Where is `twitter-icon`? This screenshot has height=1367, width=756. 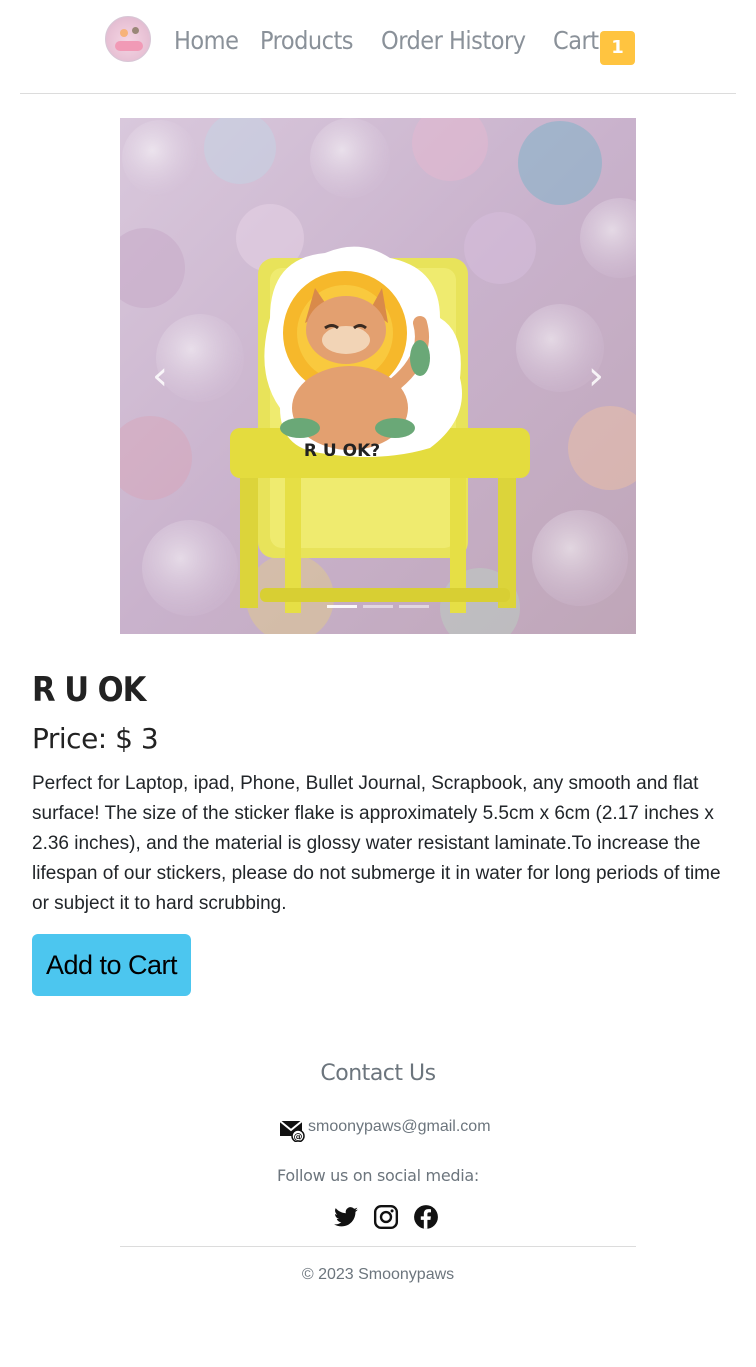
twitter-icon is located at coordinates (346, 1217).